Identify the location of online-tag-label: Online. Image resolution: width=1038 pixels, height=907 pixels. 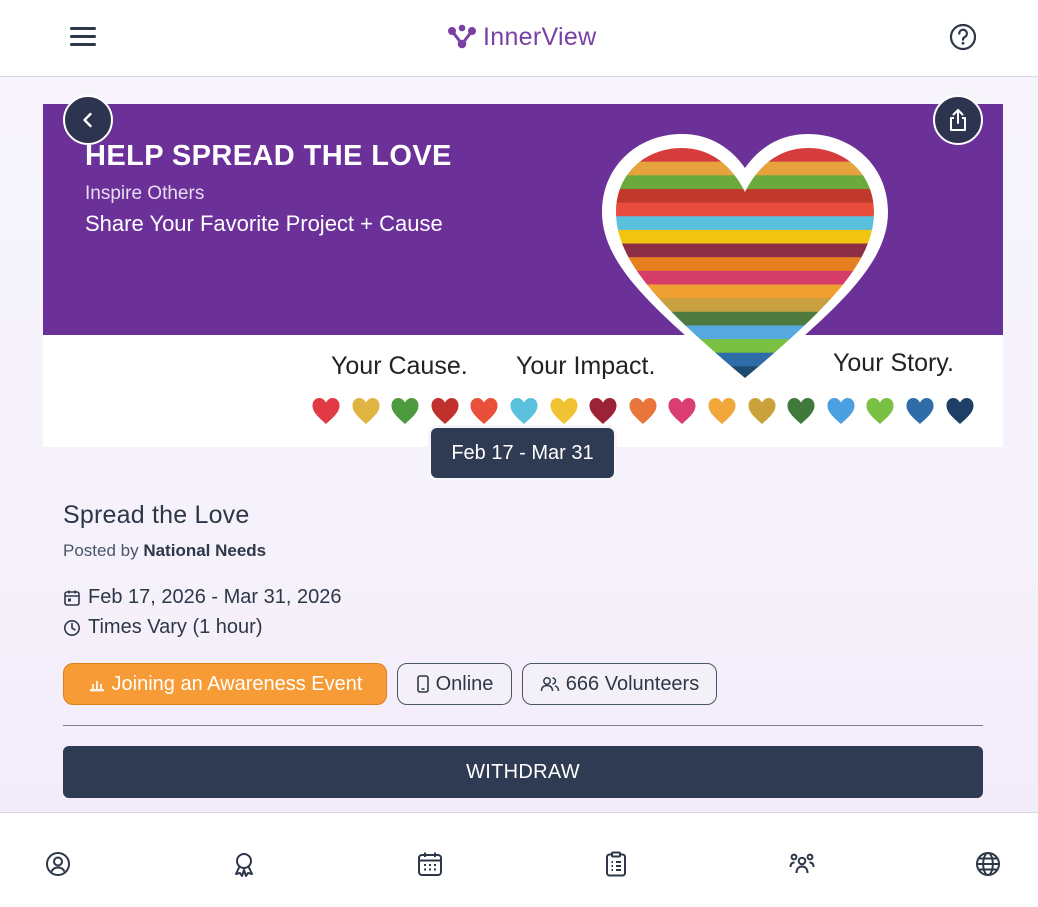
(464, 683).